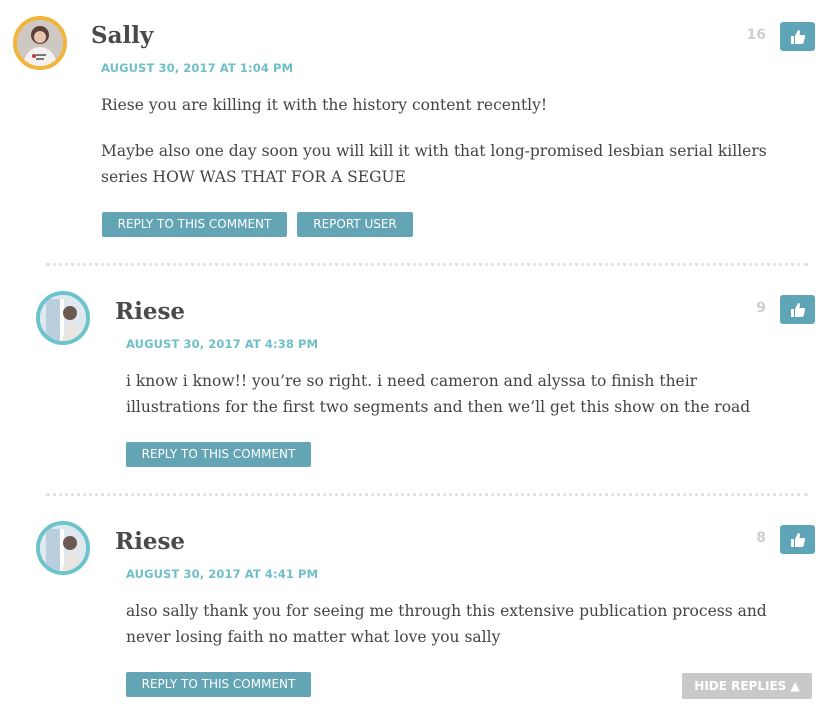 This screenshot has height=712, width=829. What do you see at coordinates (747, 686) in the screenshot?
I see `hide-replies-button: HIDE REPLIES ▲` at bounding box center [747, 686].